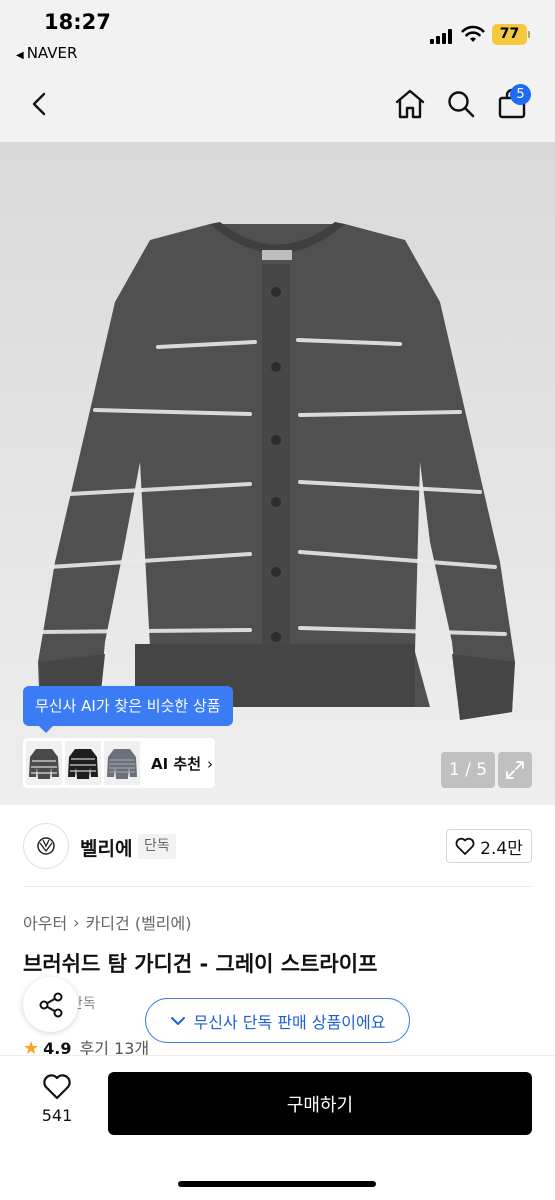 Image resolution: width=555 pixels, height=1200 pixels. I want to click on battery-cap, so click(529, 34).